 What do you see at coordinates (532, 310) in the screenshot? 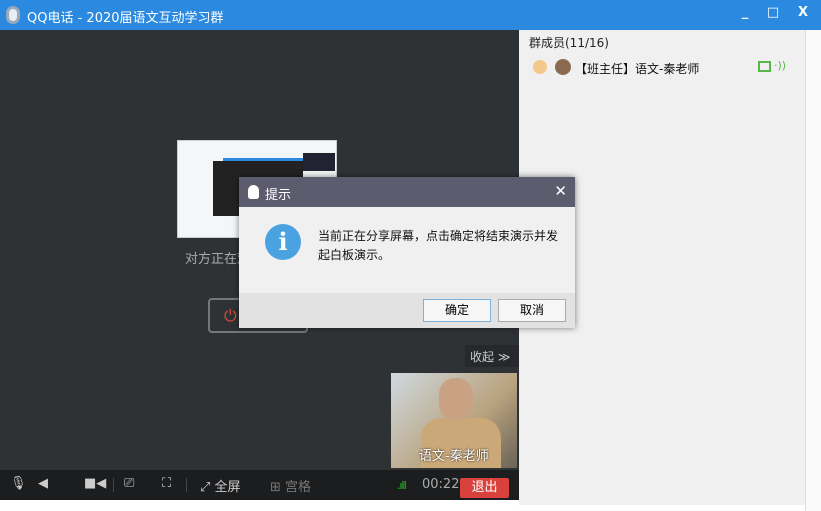
I see `cancel-button: 取消` at bounding box center [532, 310].